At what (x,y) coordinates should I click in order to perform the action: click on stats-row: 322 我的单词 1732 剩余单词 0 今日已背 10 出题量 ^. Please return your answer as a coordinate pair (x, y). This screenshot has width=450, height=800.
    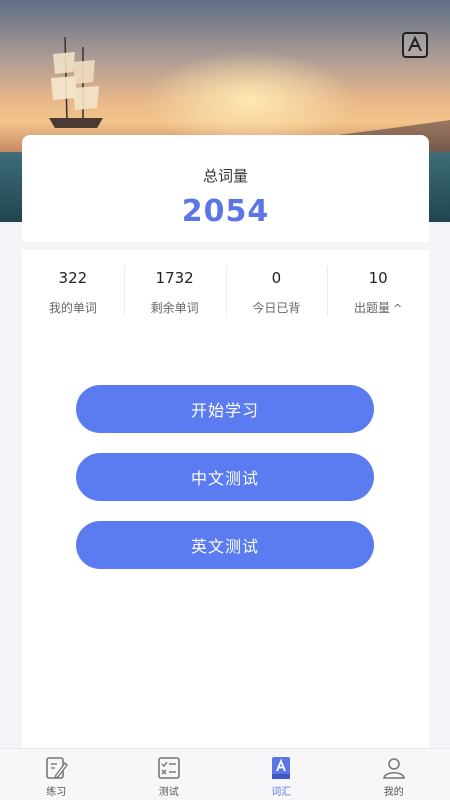
    Looking at the image, I should click on (225, 291).